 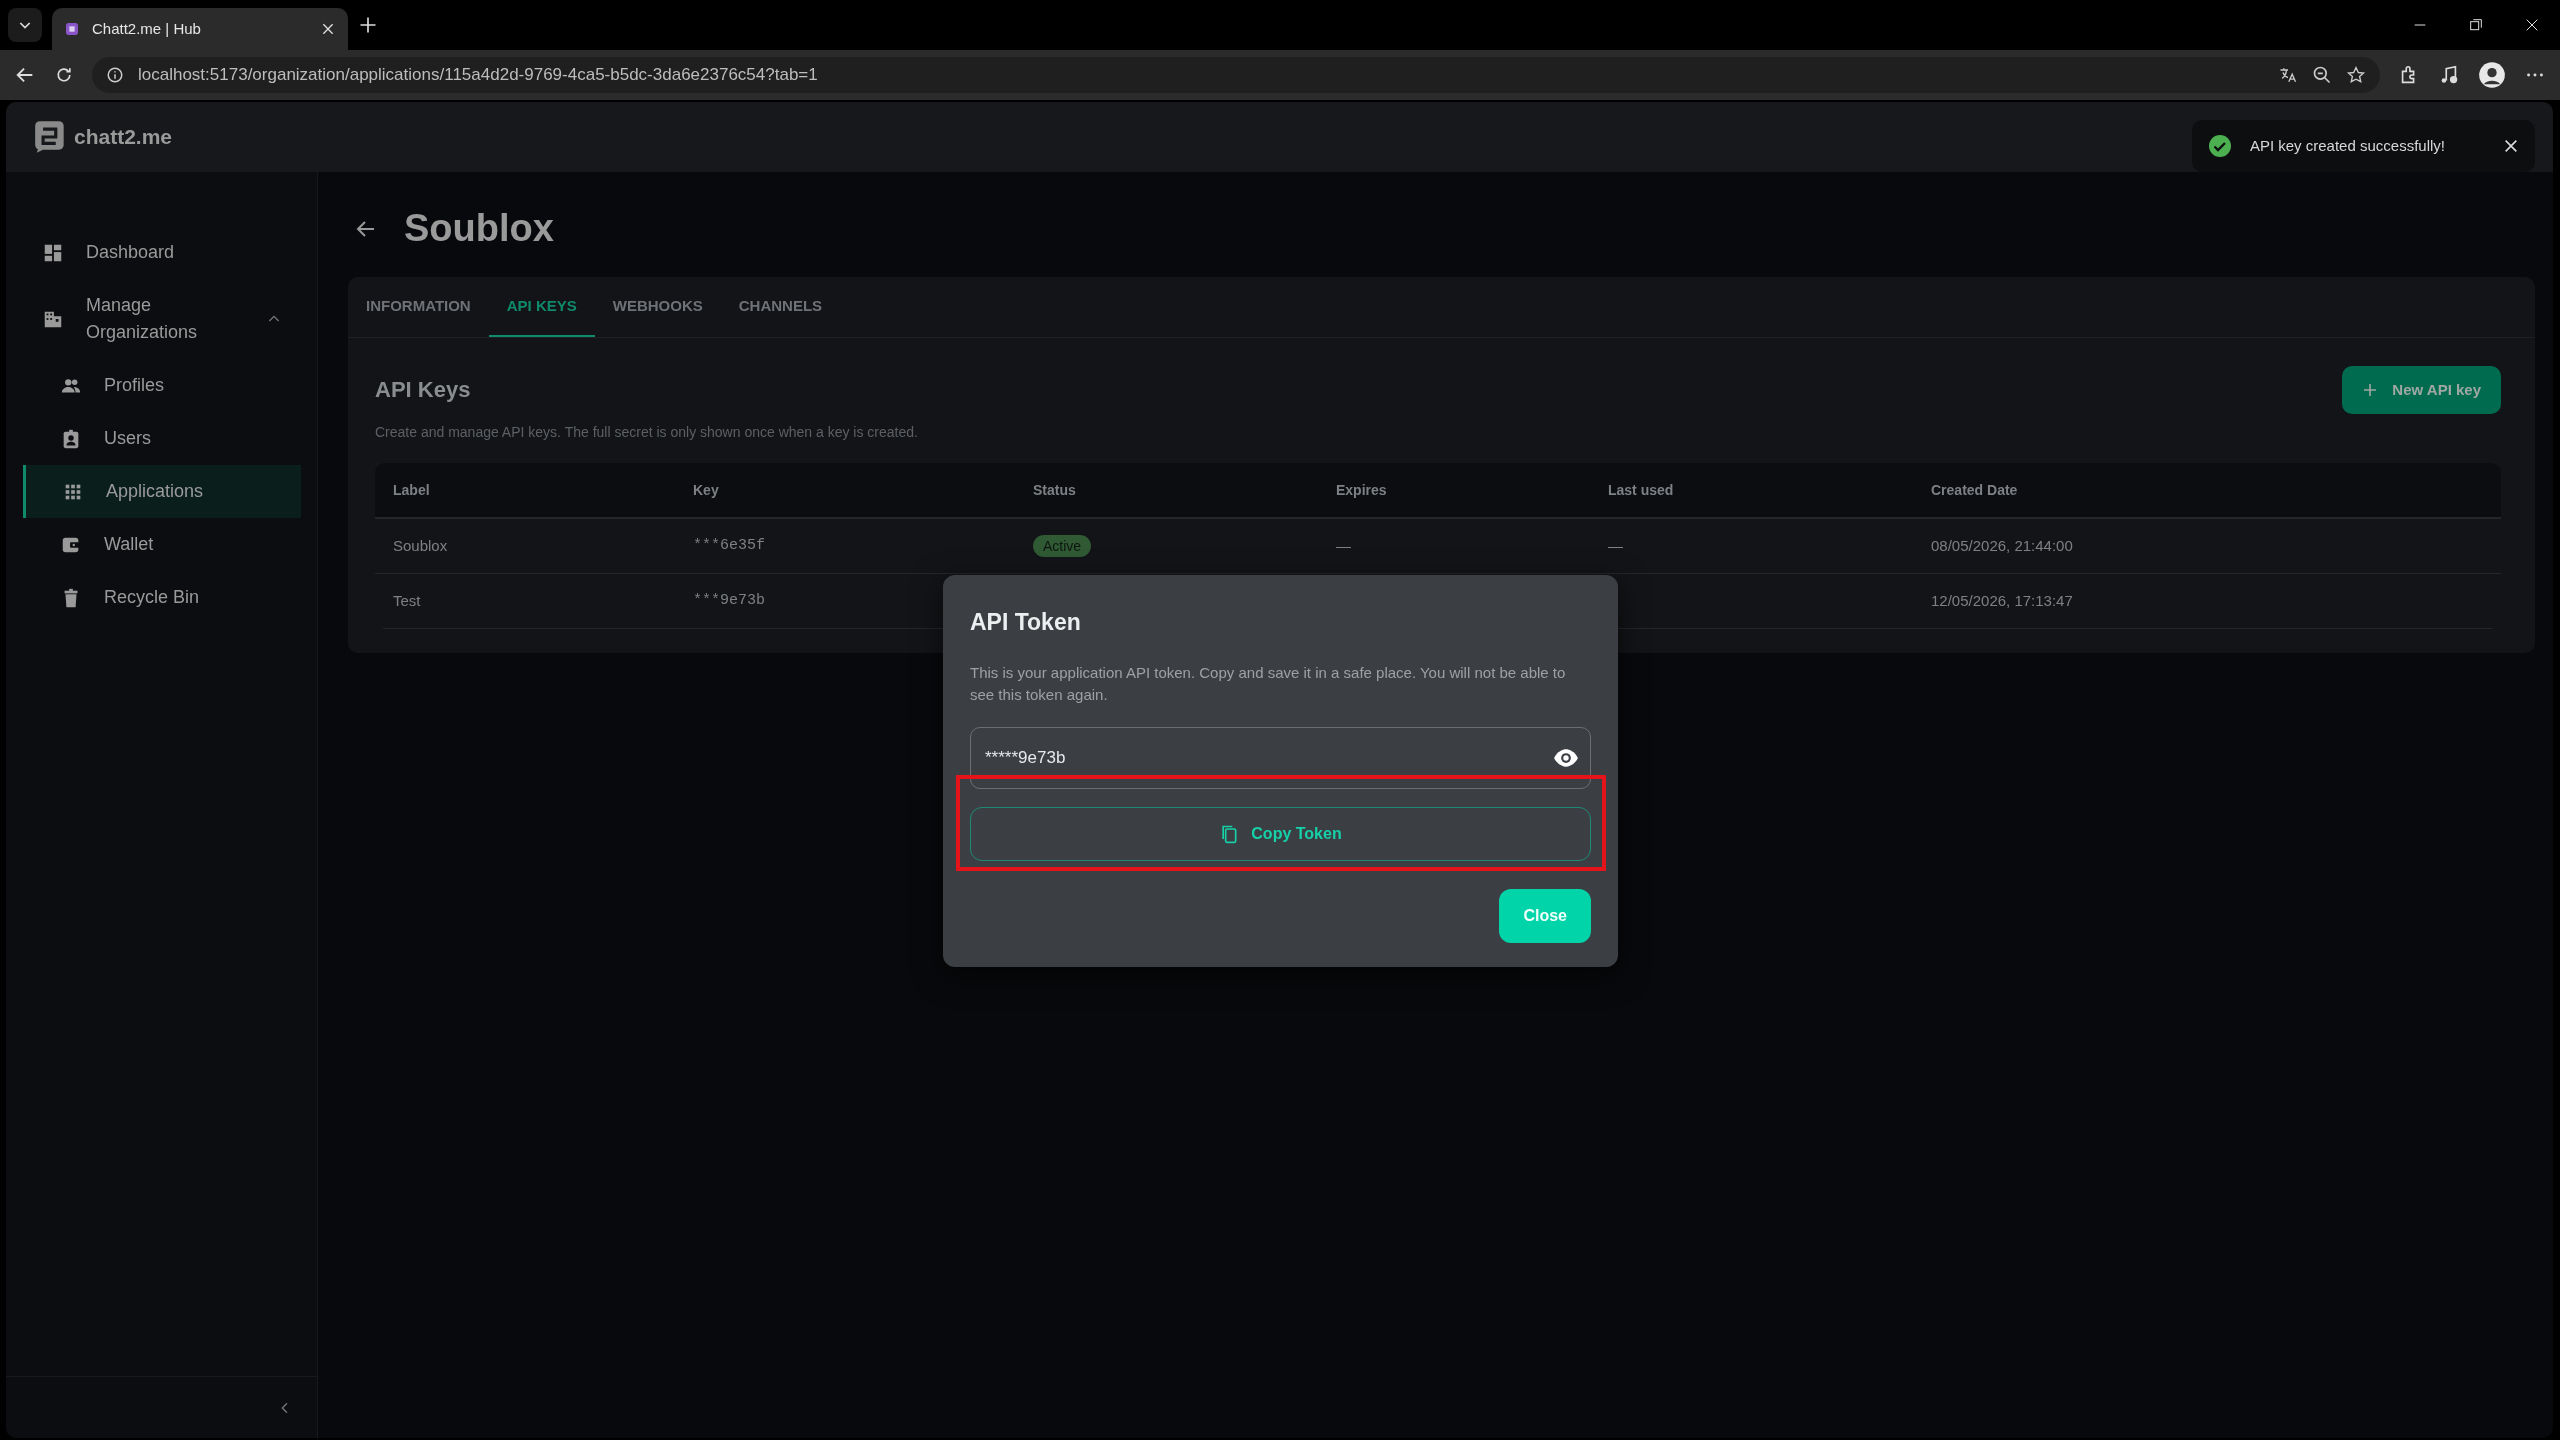 What do you see at coordinates (368, 25) in the screenshot?
I see `new-tab-icon` at bounding box center [368, 25].